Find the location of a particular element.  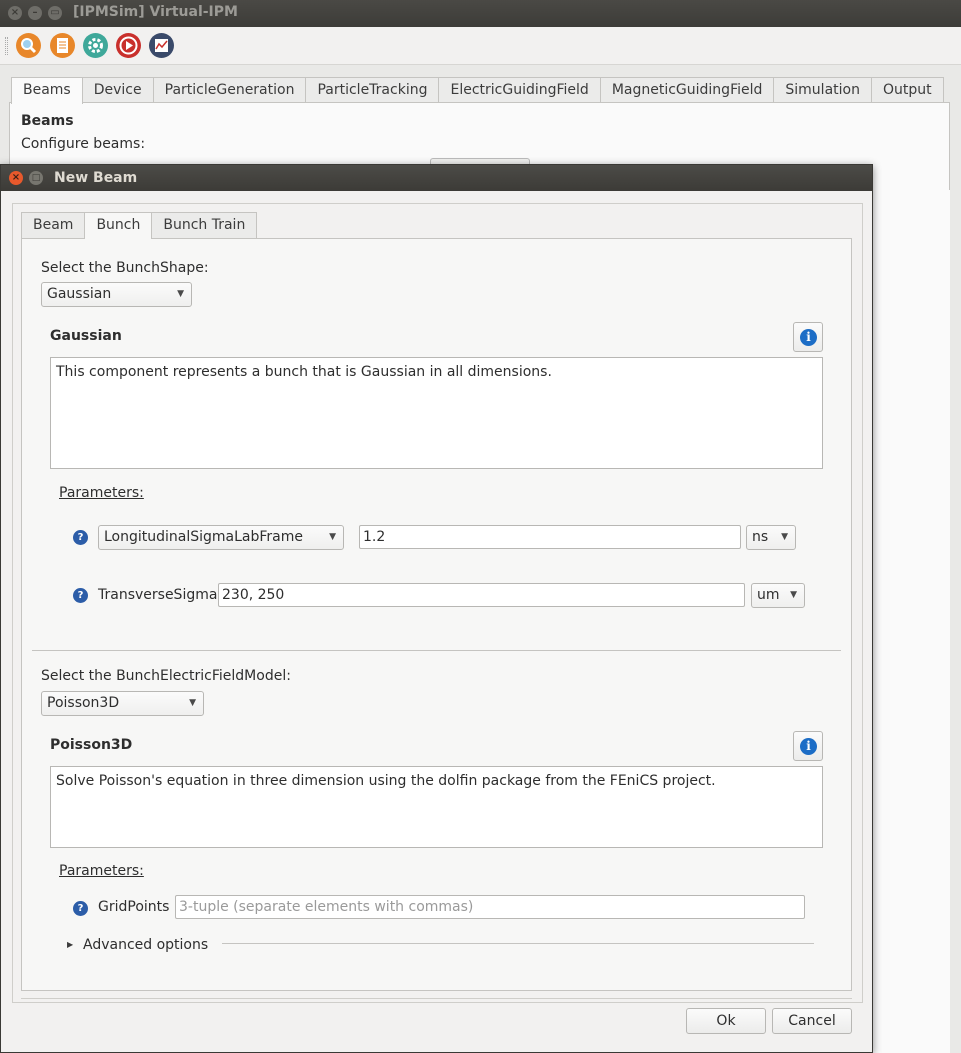

dialog-titlebar: × □ New Beam is located at coordinates (436, 178).